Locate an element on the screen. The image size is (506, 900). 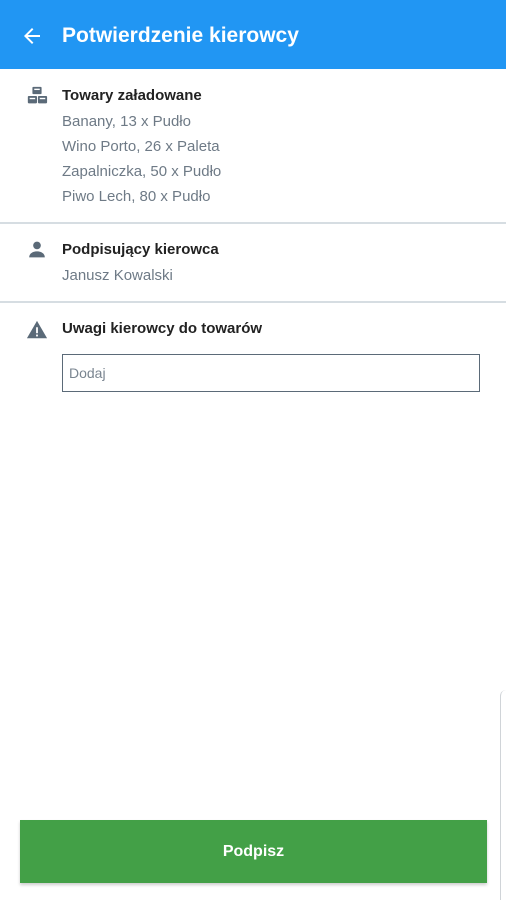
page-title: Potwierdzenie kierowcy is located at coordinates (180, 35).